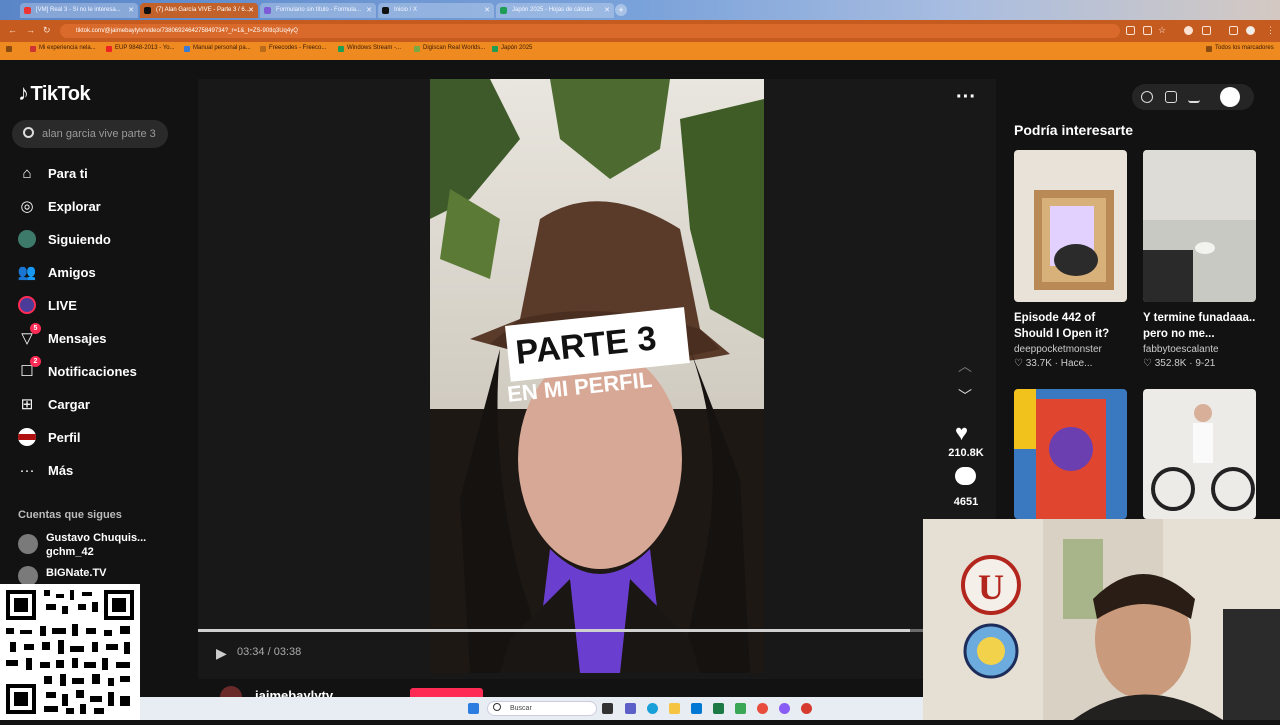  I want to click on messages-icon: ▽ 5, so click(29, 335).